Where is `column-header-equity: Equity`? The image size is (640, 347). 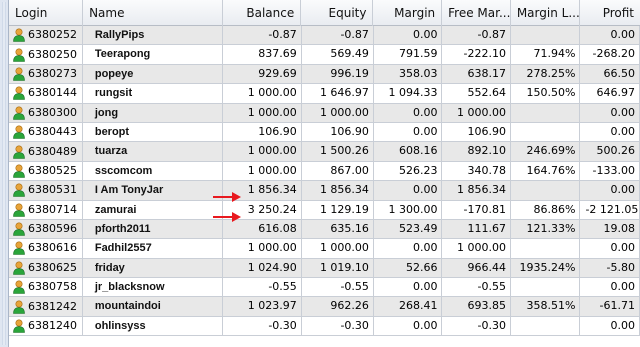 column-header-equity: Equity is located at coordinates (337, 13).